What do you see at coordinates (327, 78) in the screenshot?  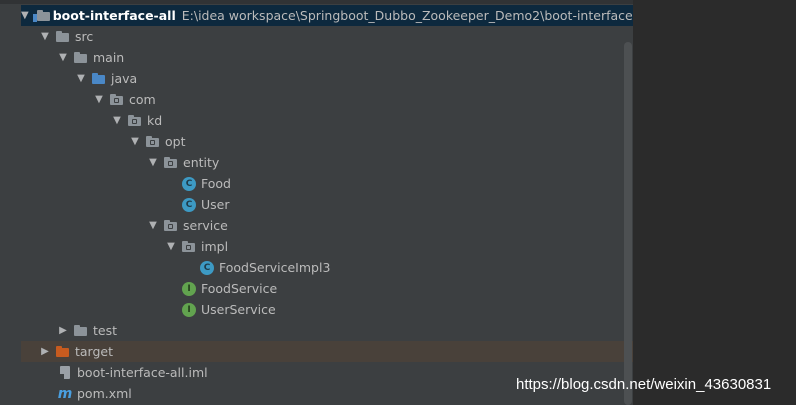 I see `tree-row-java: ▼ java` at bounding box center [327, 78].